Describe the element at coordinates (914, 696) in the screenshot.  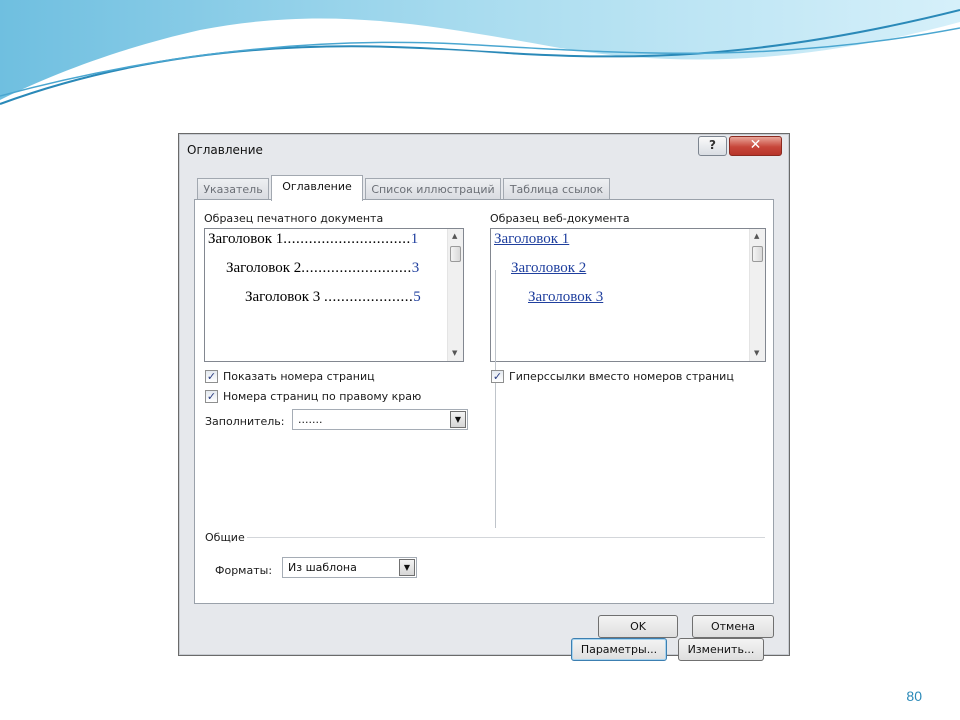
I see `slide-number: 80` at that location.